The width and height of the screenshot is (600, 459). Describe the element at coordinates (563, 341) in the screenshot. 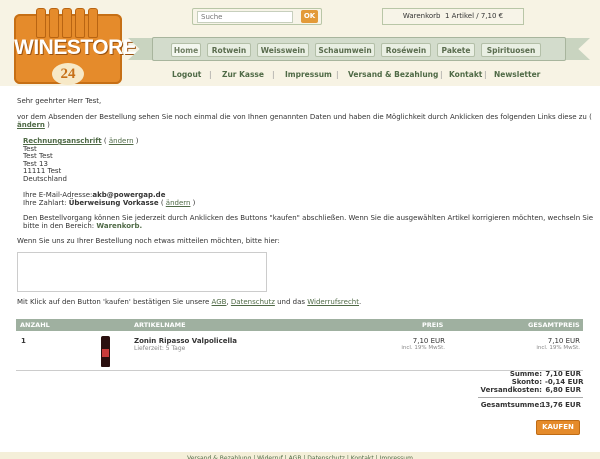

I see `row-total: 7,10 EUR` at that location.